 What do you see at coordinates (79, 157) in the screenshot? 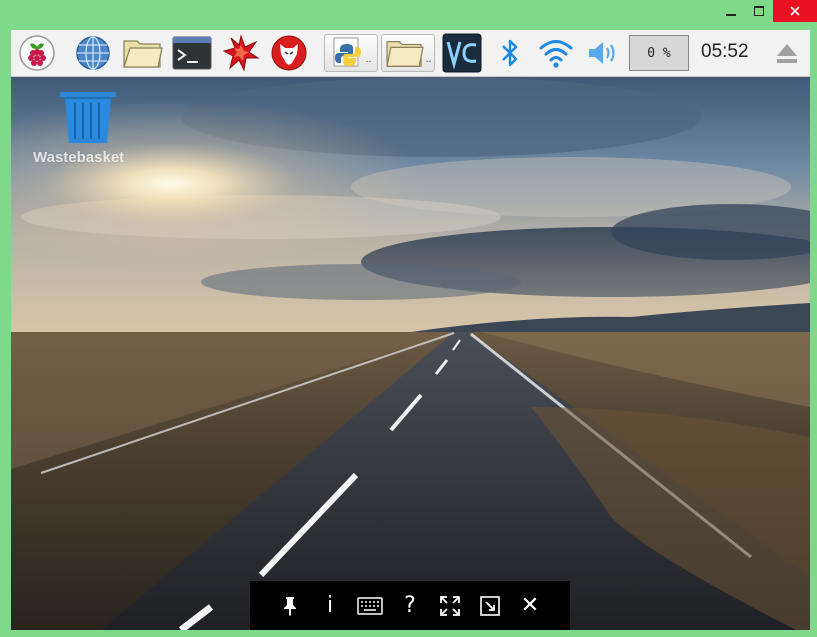
I see `wastebasket-label: Wastebasket` at bounding box center [79, 157].